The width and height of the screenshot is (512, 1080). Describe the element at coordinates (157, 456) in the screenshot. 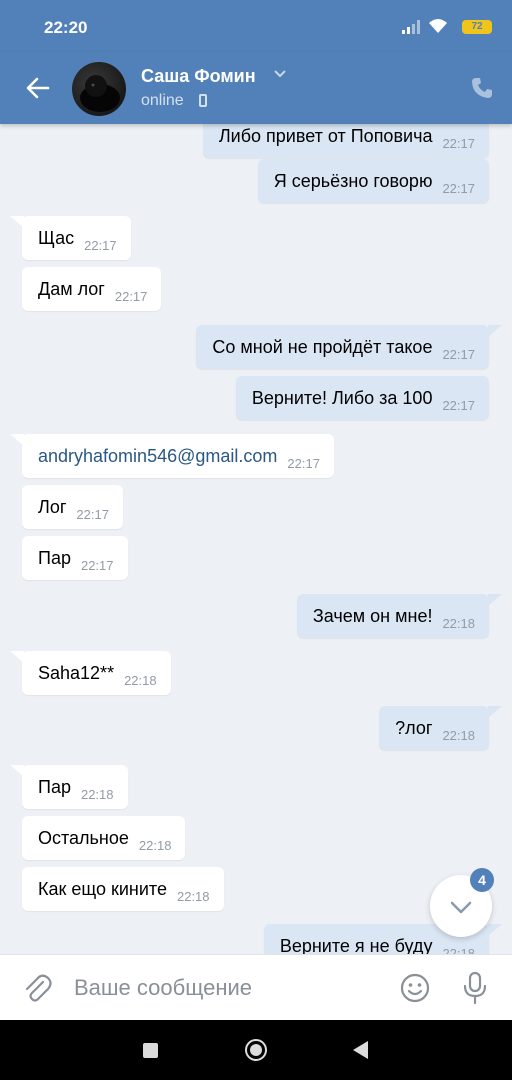

I see `email-link: andryhafomin546@gmail.com` at that location.